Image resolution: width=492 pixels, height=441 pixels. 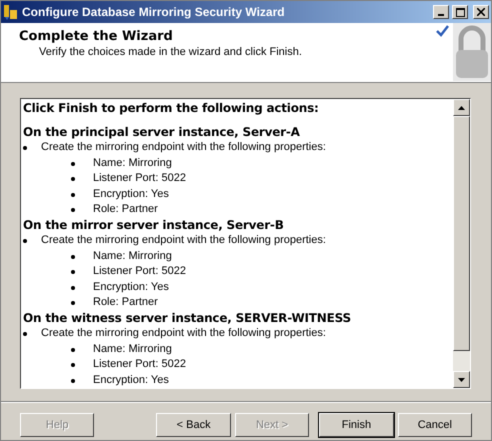 What do you see at coordinates (187, 318) in the screenshot?
I see `section-heading: On the witness server instance, SERVER-WITNESS` at bounding box center [187, 318].